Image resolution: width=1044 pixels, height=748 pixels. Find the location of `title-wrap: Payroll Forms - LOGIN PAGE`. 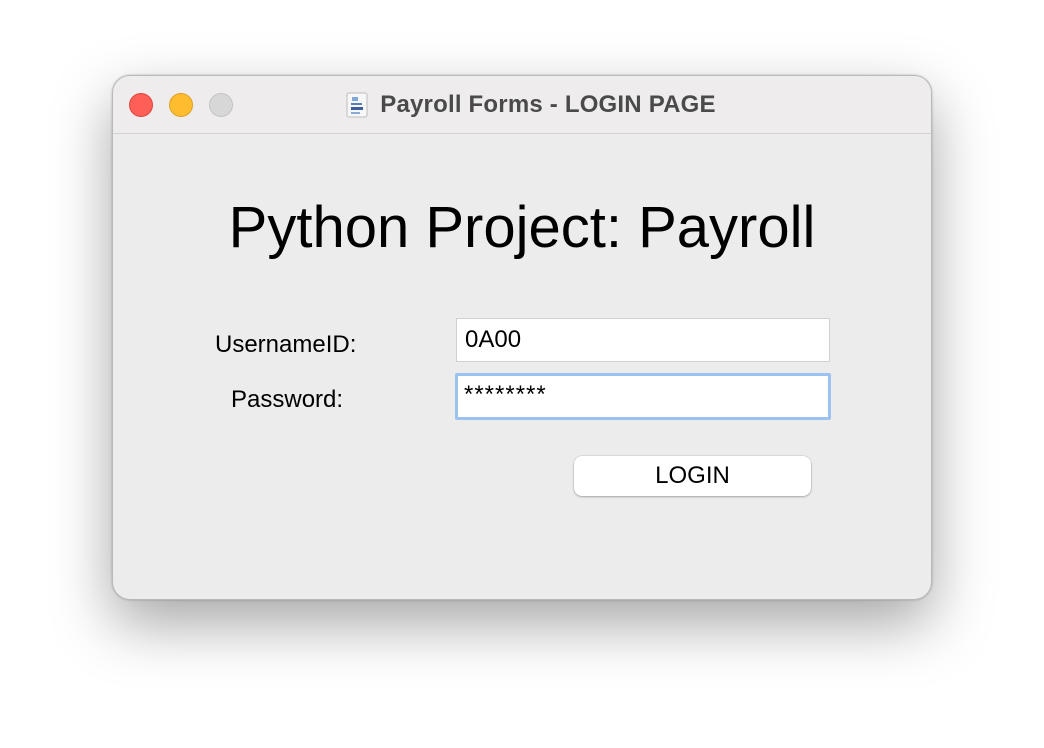

title-wrap: Payroll Forms - LOGIN PAGE is located at coordinates (522, 104).